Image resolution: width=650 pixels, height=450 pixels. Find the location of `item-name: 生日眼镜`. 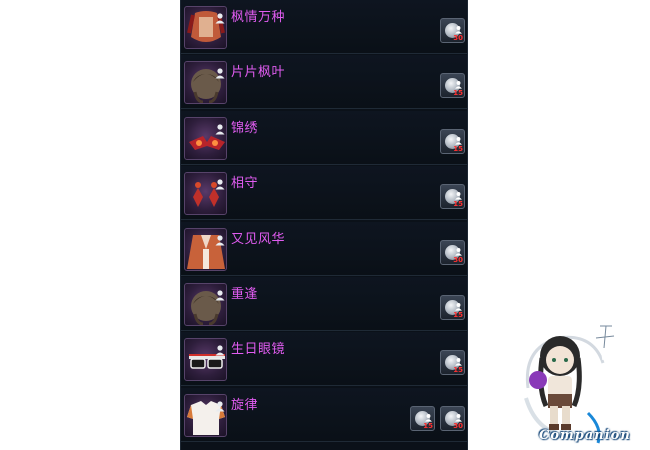

item-name: 生日眼镜 is located at coordinates (258, 349).